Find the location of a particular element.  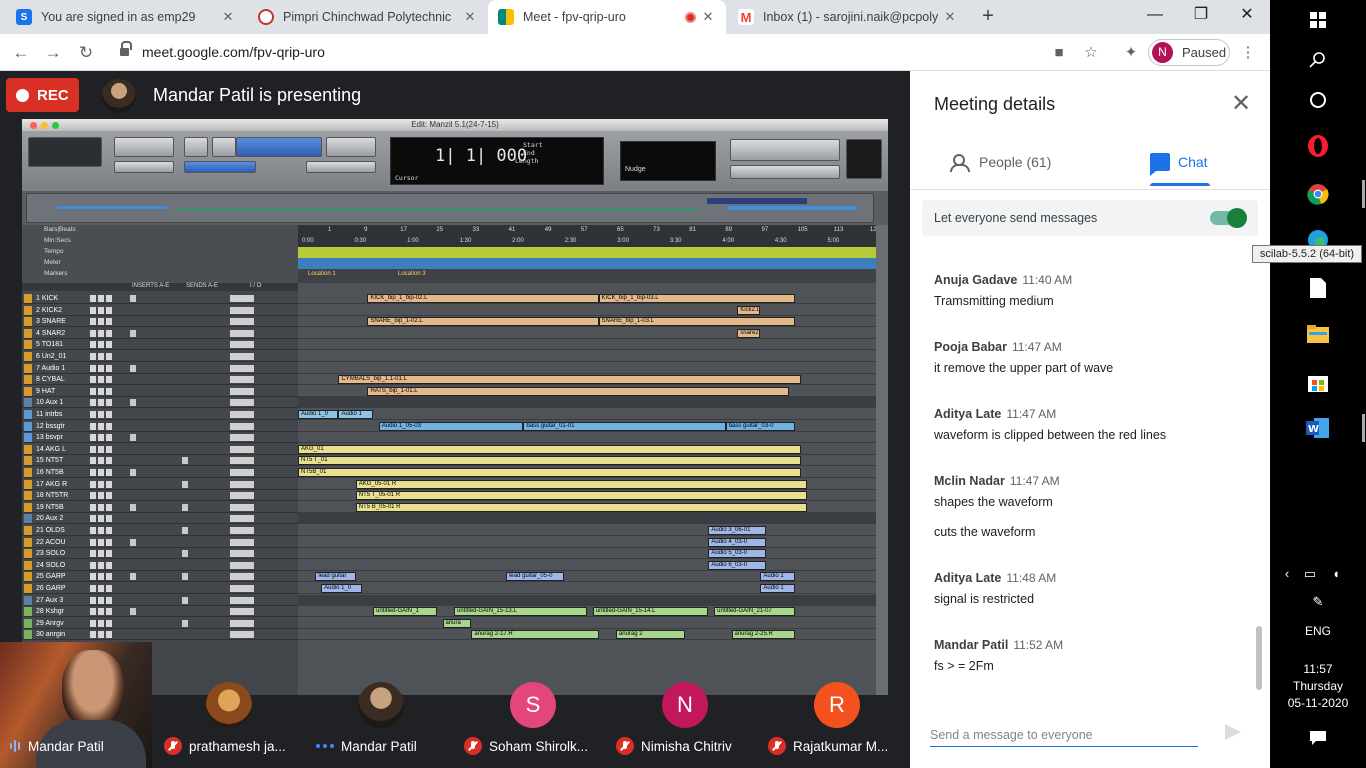

bookmark-star-icon: ☆ is located at coordinates (1091, 53).